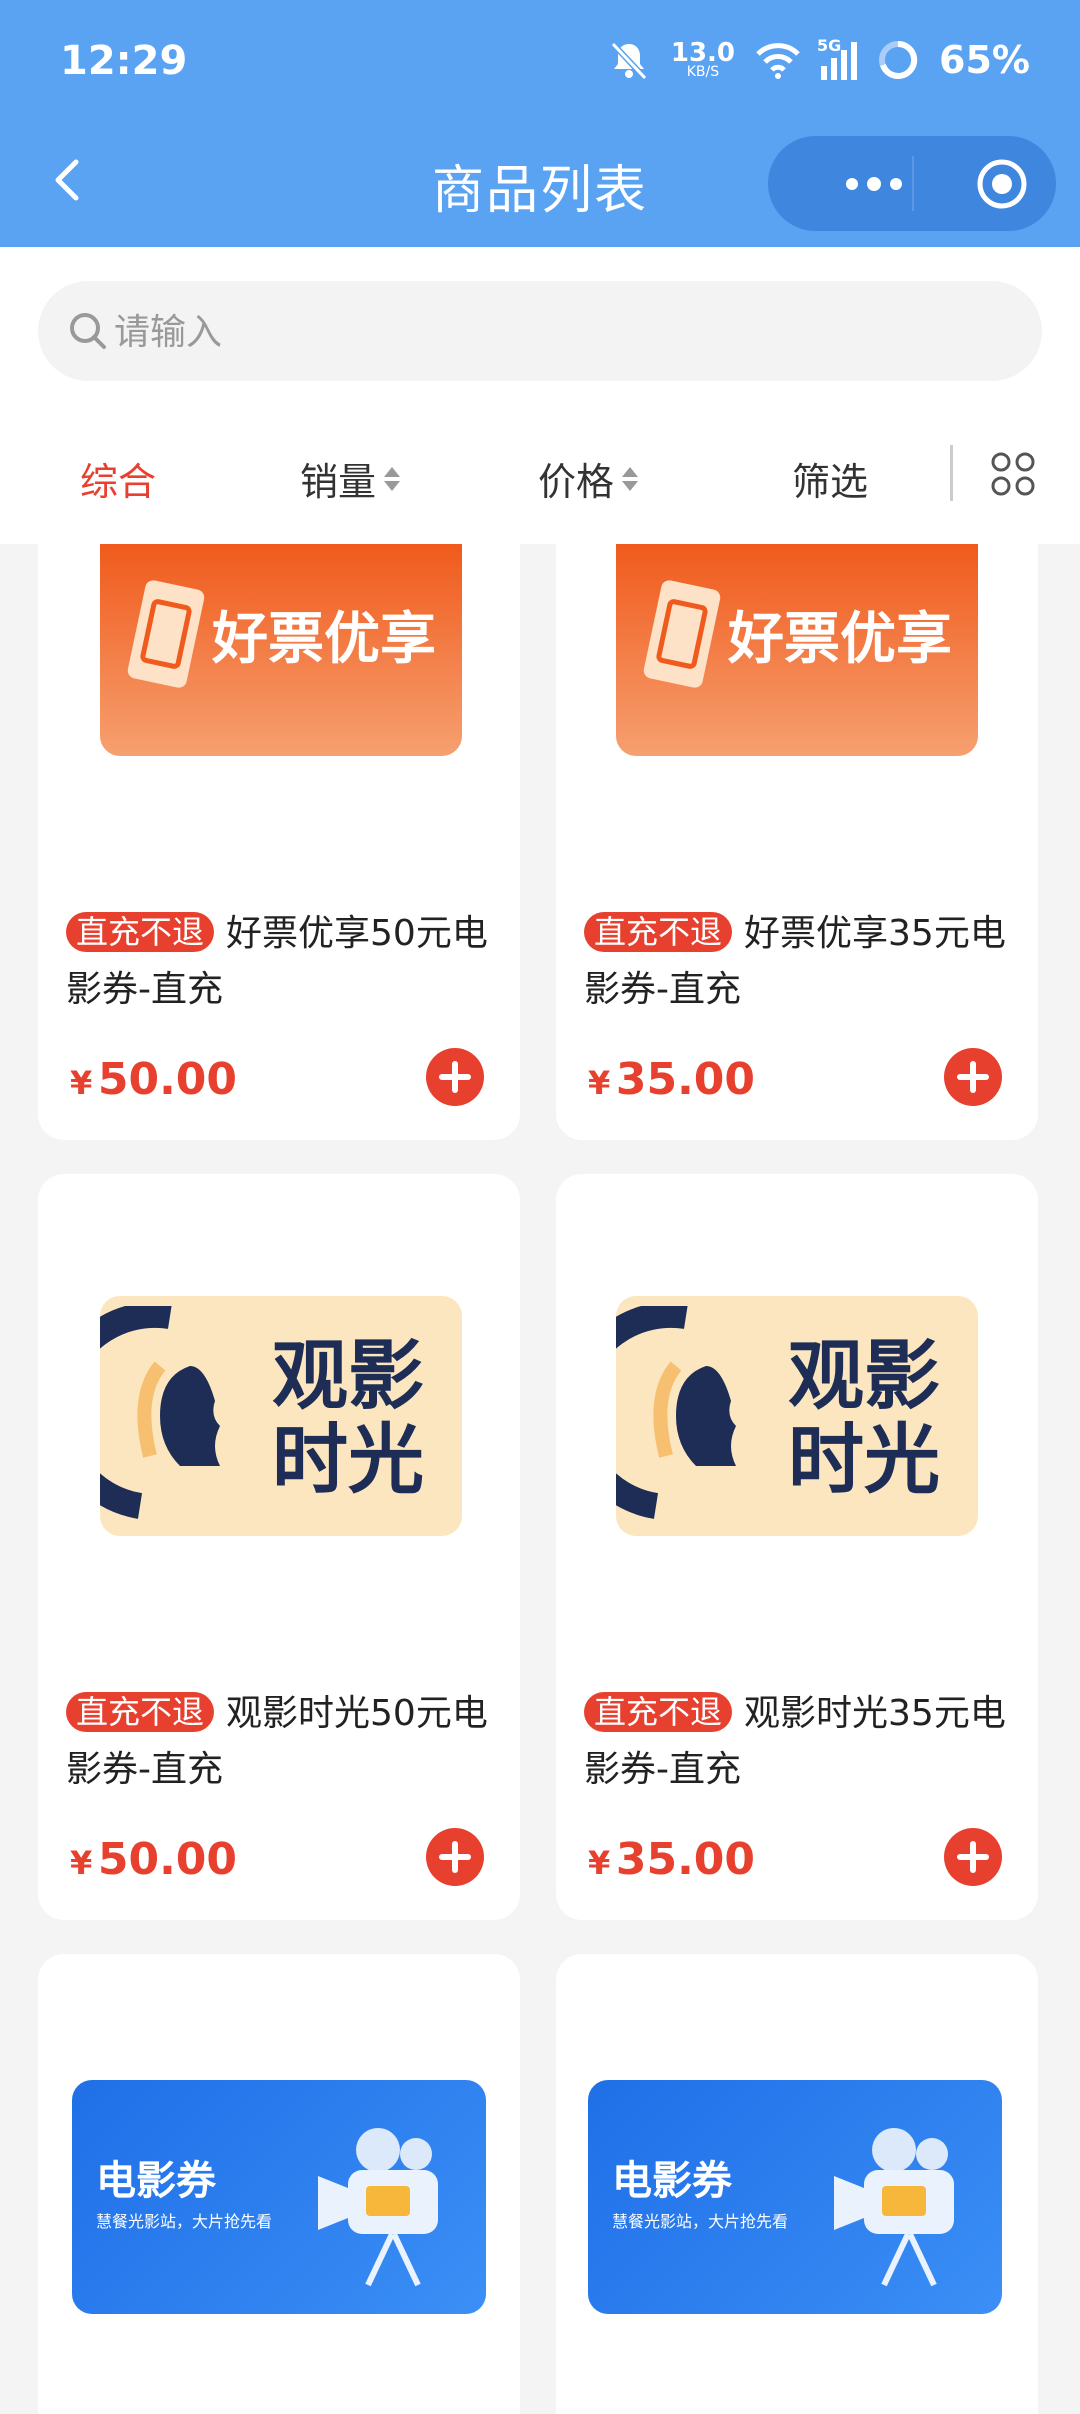 The height and width of the screenshot is (2414, 1080). What do you see at coordinates (554, 332) in the screenshot?
I see `search-input` at bounding box center [554, 332].